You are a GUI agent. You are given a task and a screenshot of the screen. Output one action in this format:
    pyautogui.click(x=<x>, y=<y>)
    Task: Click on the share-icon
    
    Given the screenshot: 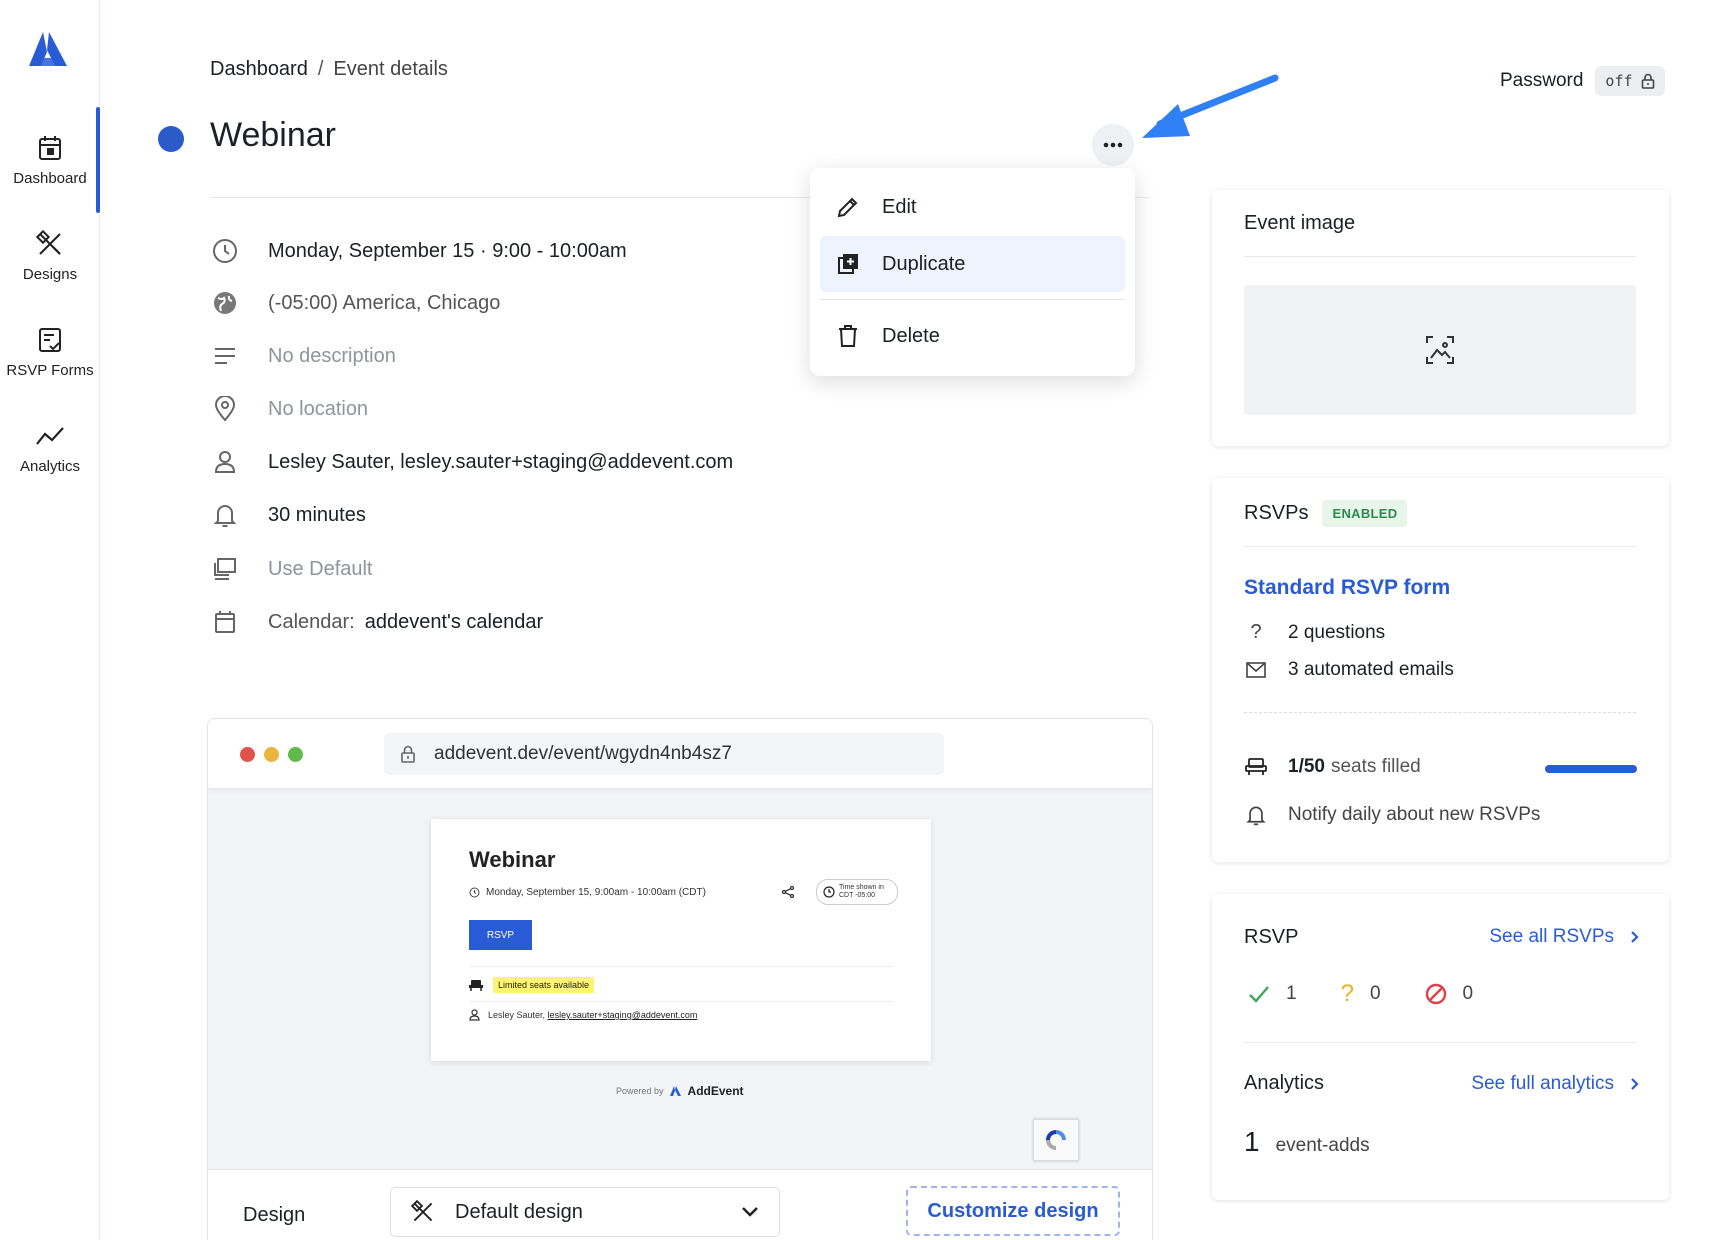 What is the action you would take?
    pyautogui.click(x=788, y=892)
    